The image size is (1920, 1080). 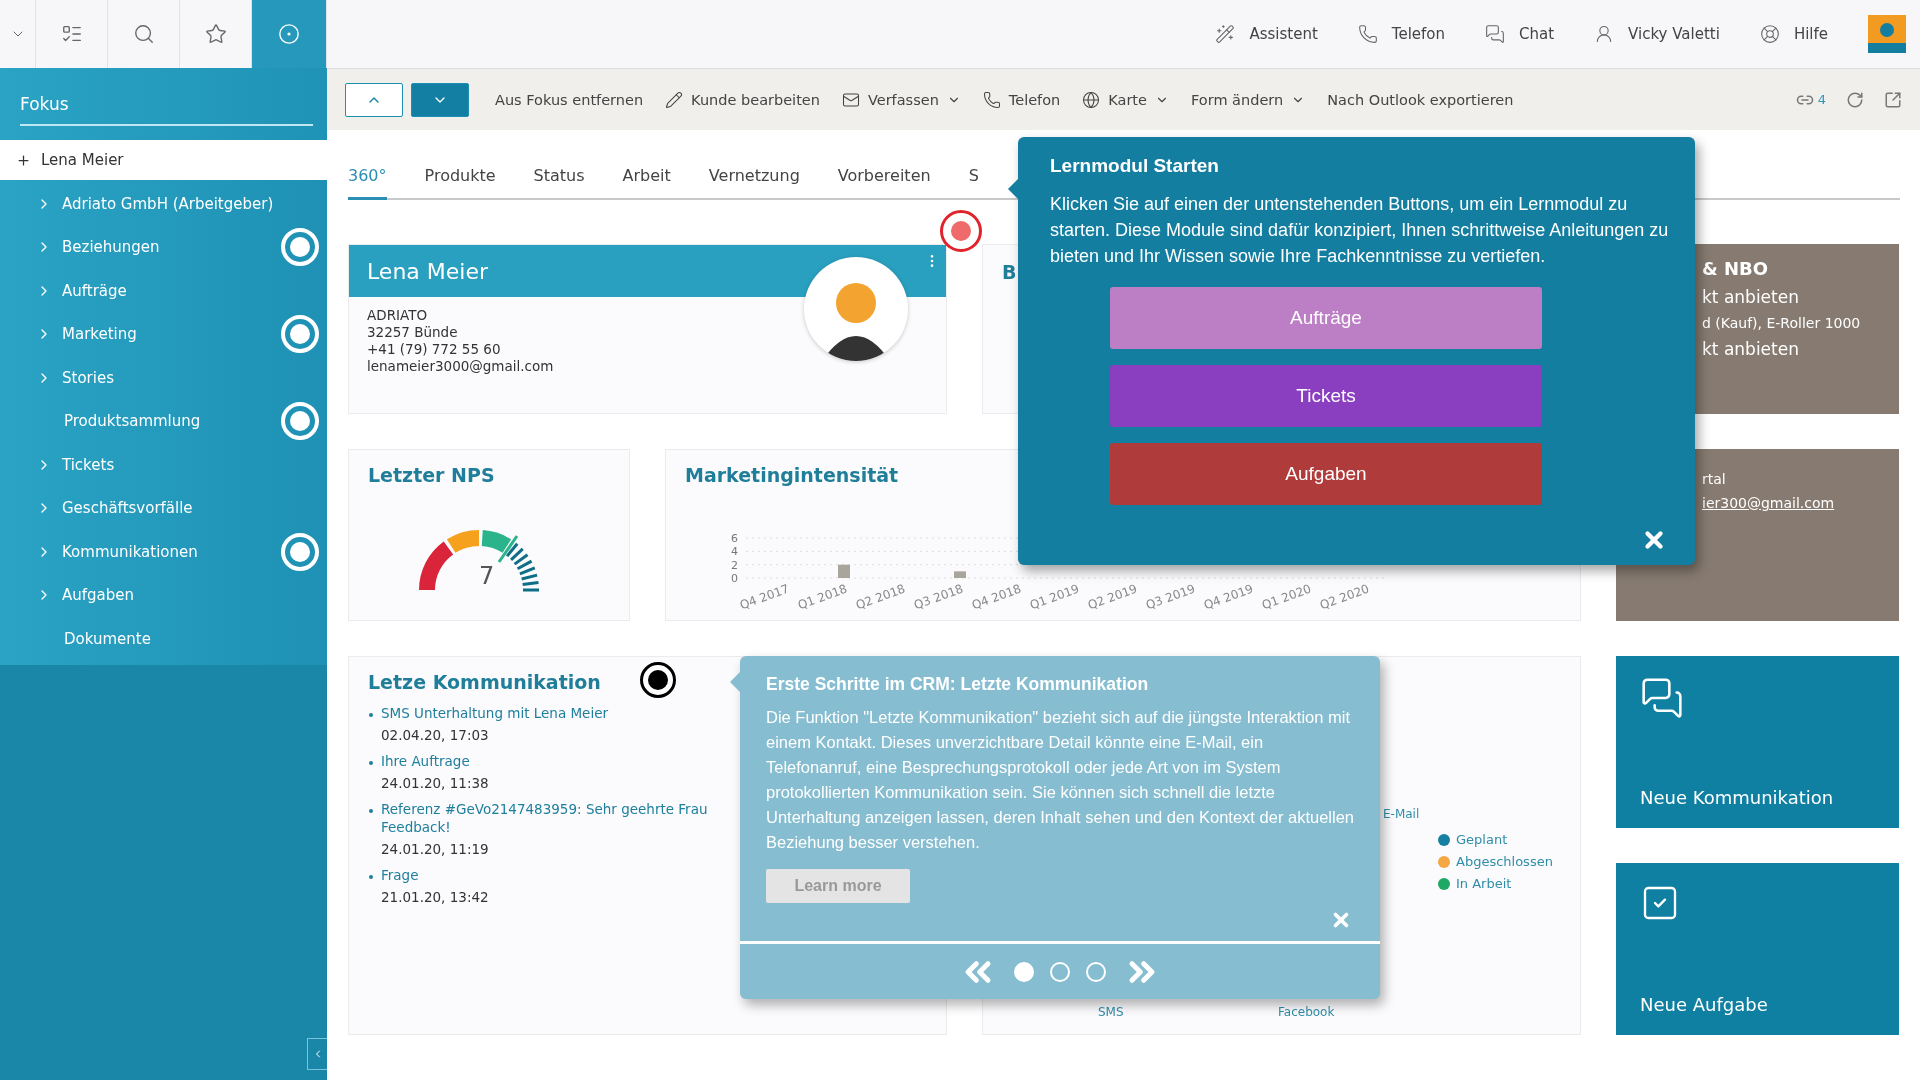 I want to click on portal-text: rtal, so click(x=1714, y=479).